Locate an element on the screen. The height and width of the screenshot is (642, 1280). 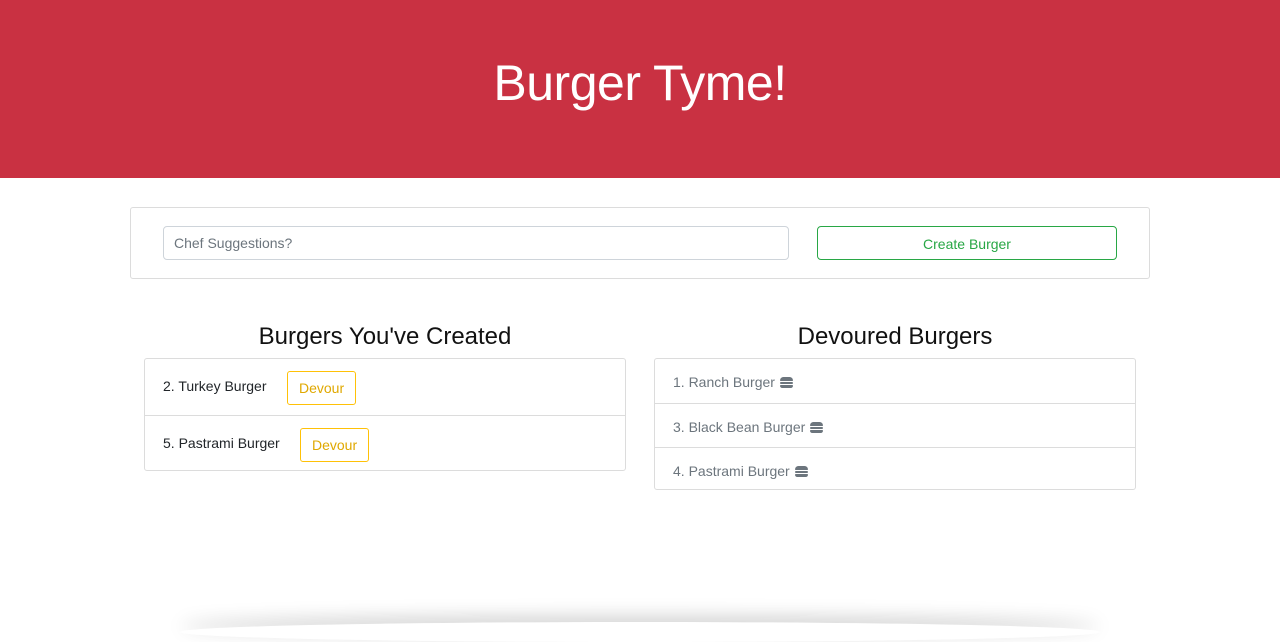
create-burger-button: Create Burger is located at coordinates (967, 243).